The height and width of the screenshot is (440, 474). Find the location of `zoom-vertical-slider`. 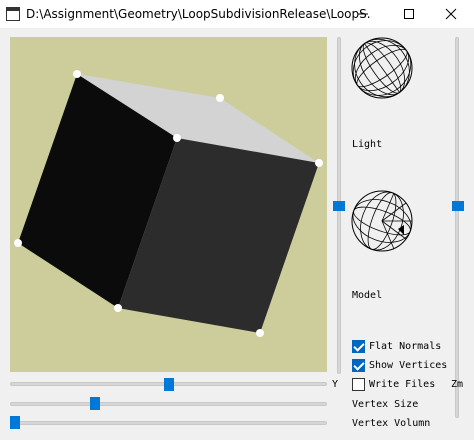

zoom-vertical-slider is located at coordinates (457, 227).